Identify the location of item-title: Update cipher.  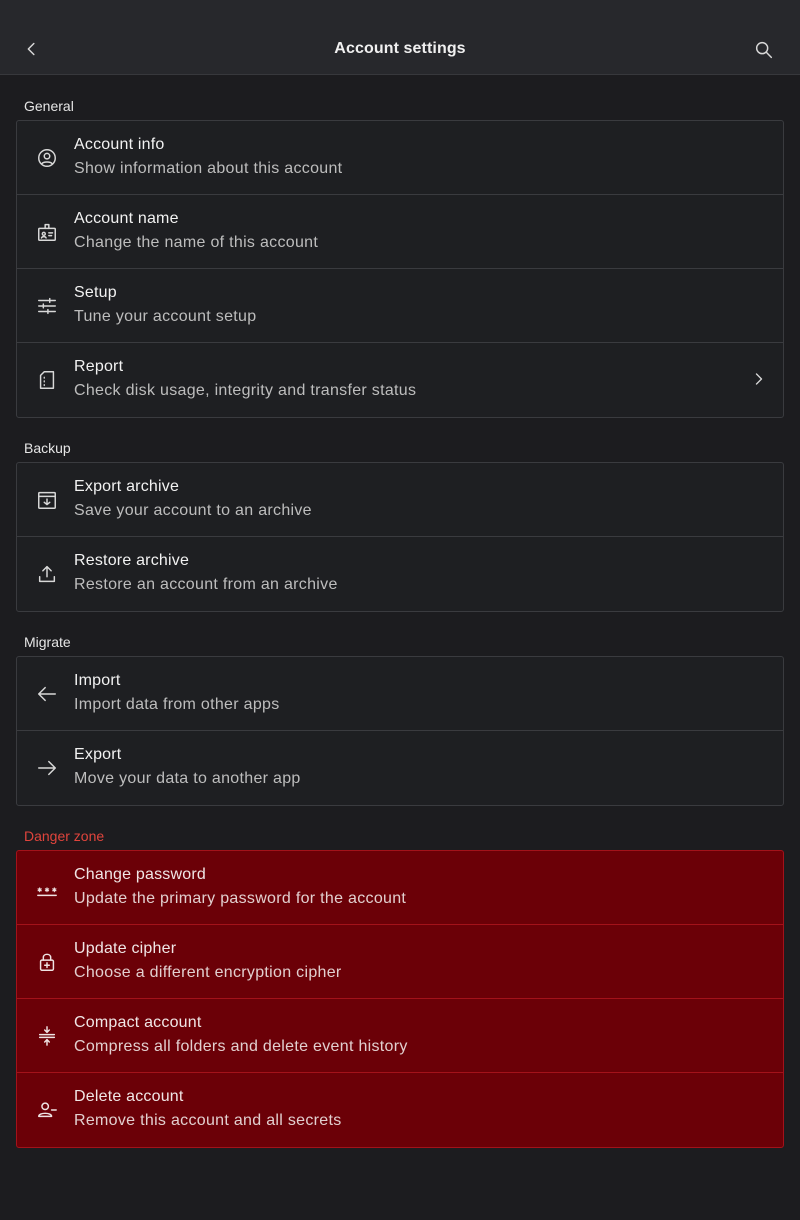
(125, 948).